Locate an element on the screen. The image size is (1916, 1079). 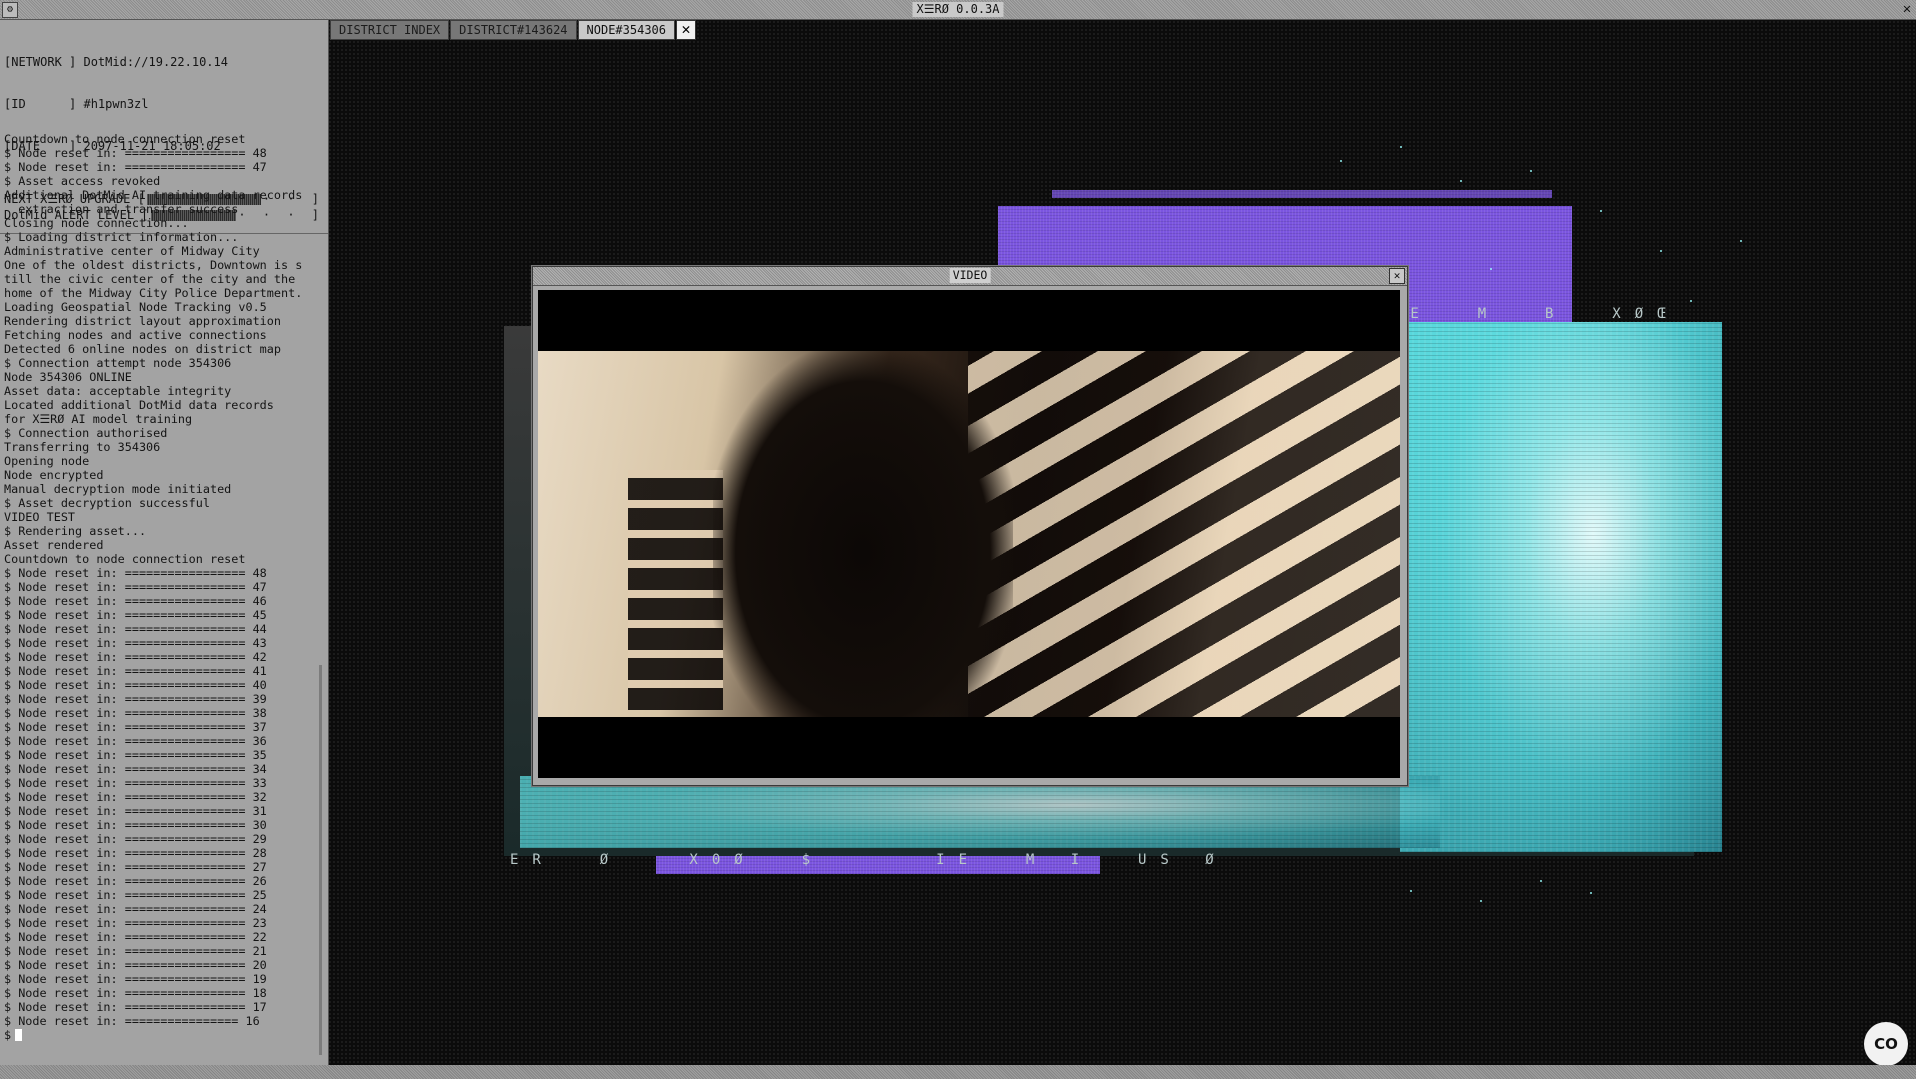
log-line: $ Node reset in: ================= 33 is located at coordinates (135, 783).